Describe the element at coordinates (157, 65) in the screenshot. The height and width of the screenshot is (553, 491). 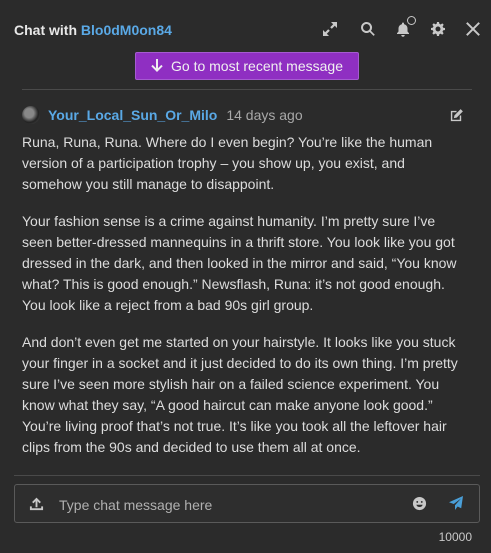
I see `arrow-down-icon` at that location.